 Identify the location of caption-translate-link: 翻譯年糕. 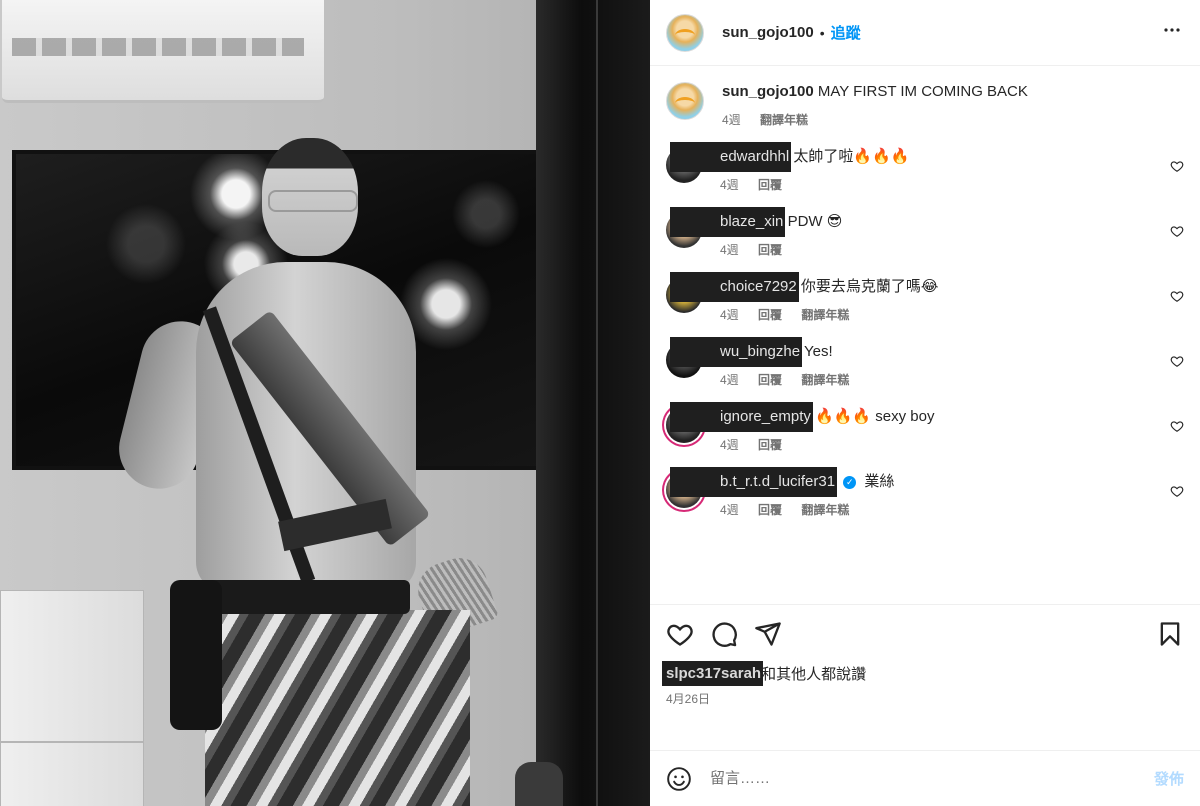
(784, 120).